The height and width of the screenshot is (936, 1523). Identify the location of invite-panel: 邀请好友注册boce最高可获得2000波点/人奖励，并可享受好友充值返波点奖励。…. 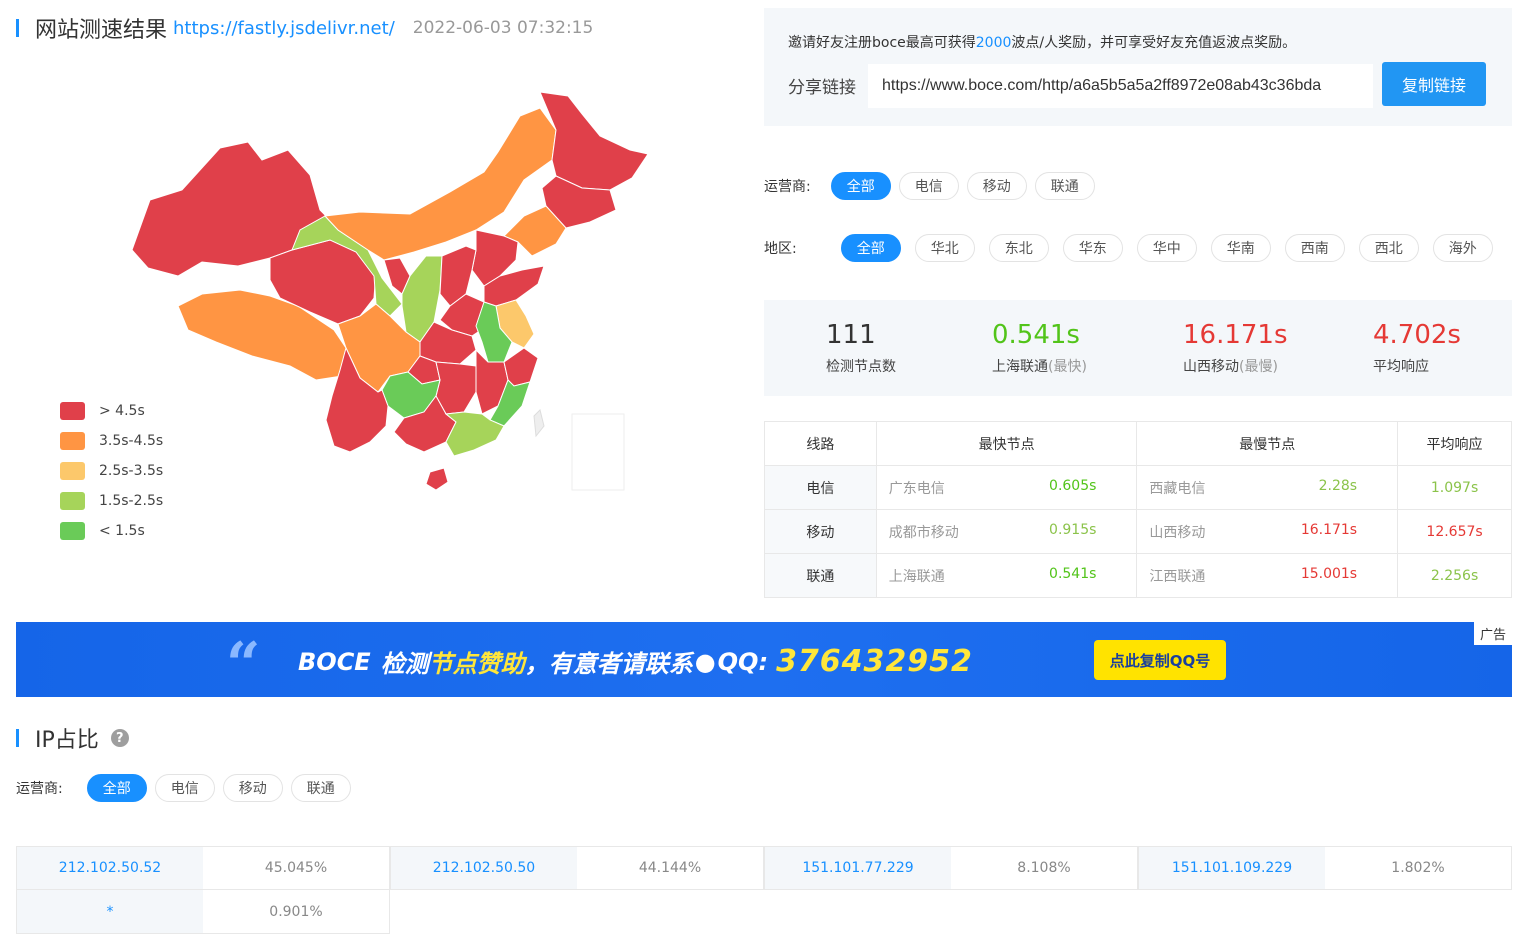
(1138, 67).